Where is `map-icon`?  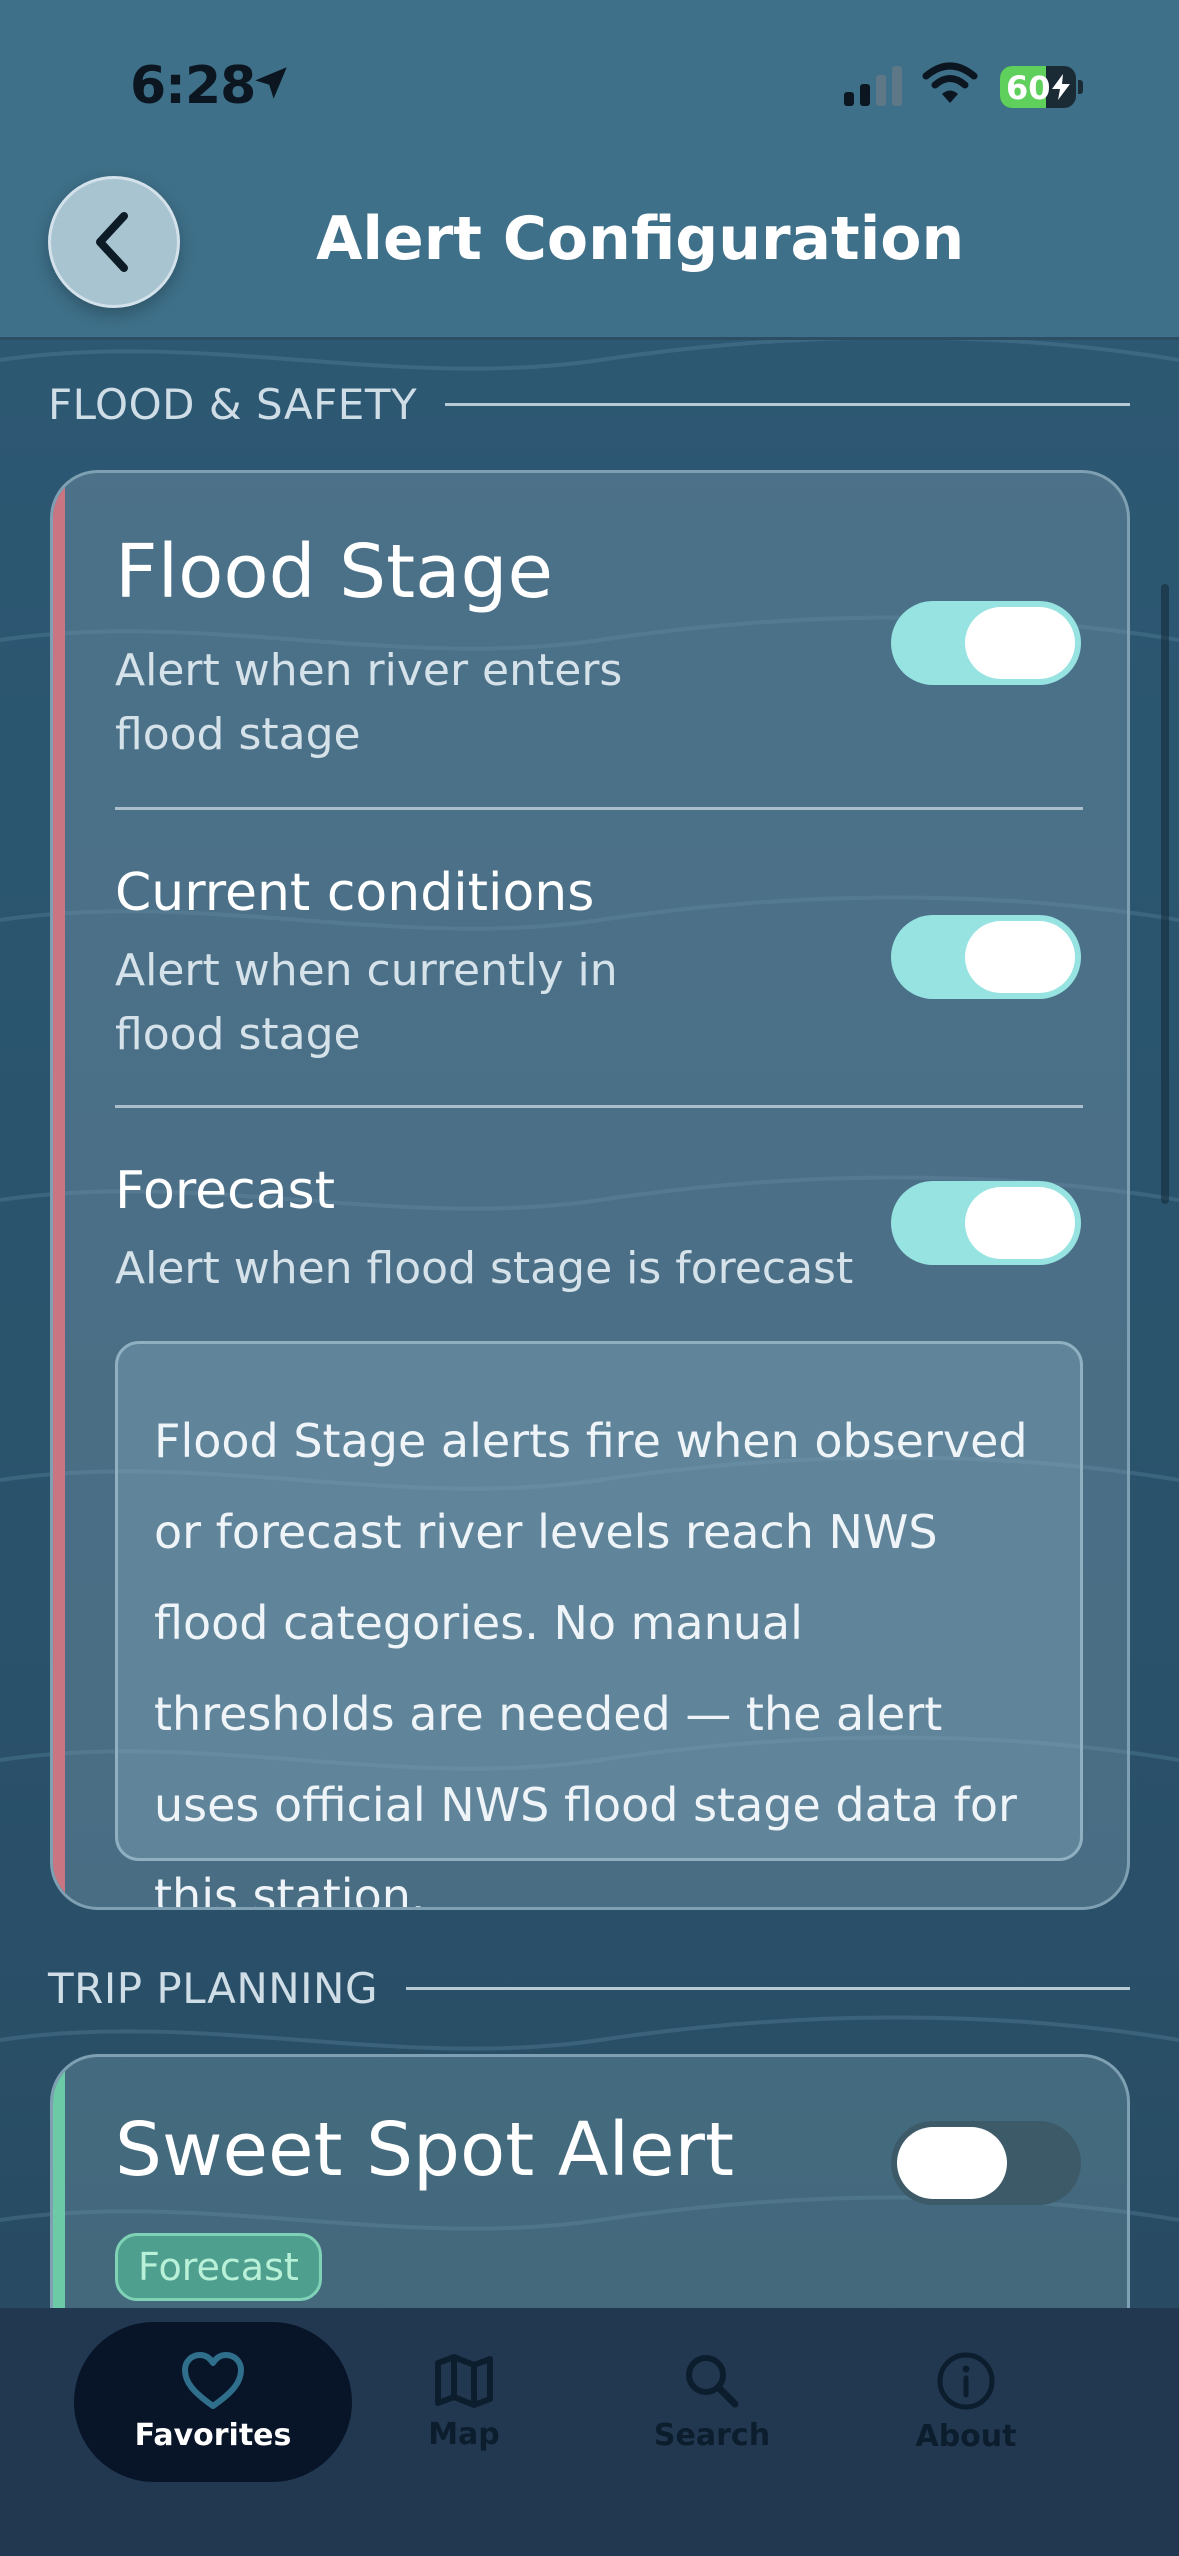
map-icon is located at coordinates (464, 2380).